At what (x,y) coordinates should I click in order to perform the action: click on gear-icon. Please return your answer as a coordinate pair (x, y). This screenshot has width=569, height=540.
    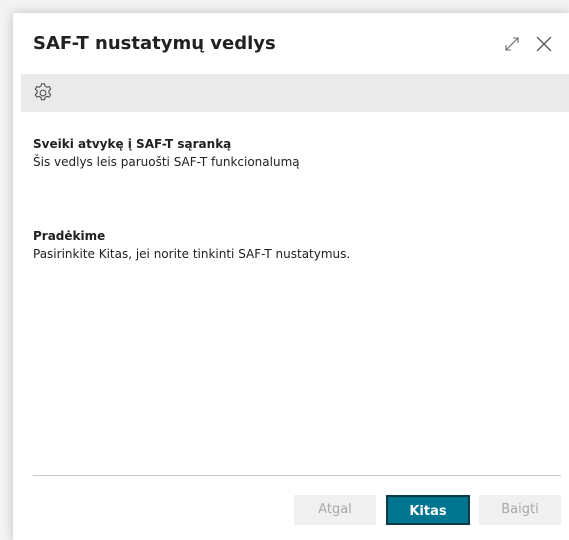
    Looking at the image, I should click on (43, 92).